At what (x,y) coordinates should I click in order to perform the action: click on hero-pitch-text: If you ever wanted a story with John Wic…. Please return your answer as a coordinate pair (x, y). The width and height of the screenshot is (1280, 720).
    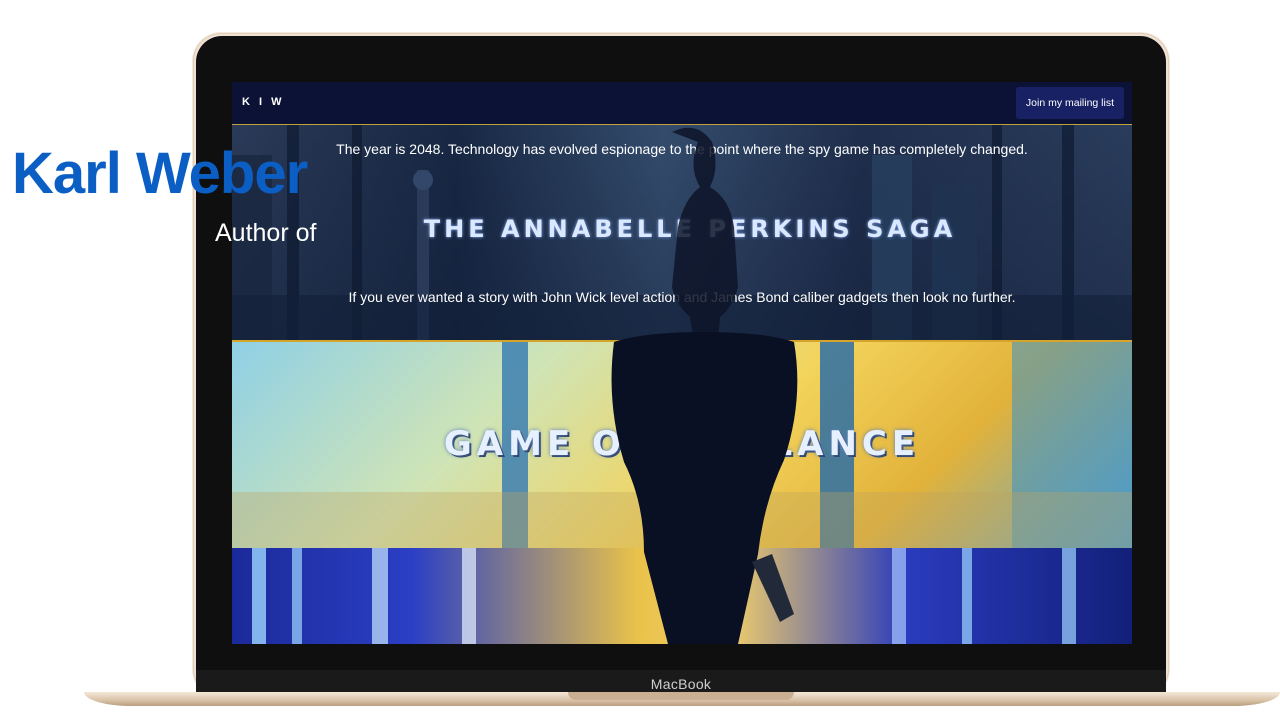
    Looking at the image, I should click on (682, 297).